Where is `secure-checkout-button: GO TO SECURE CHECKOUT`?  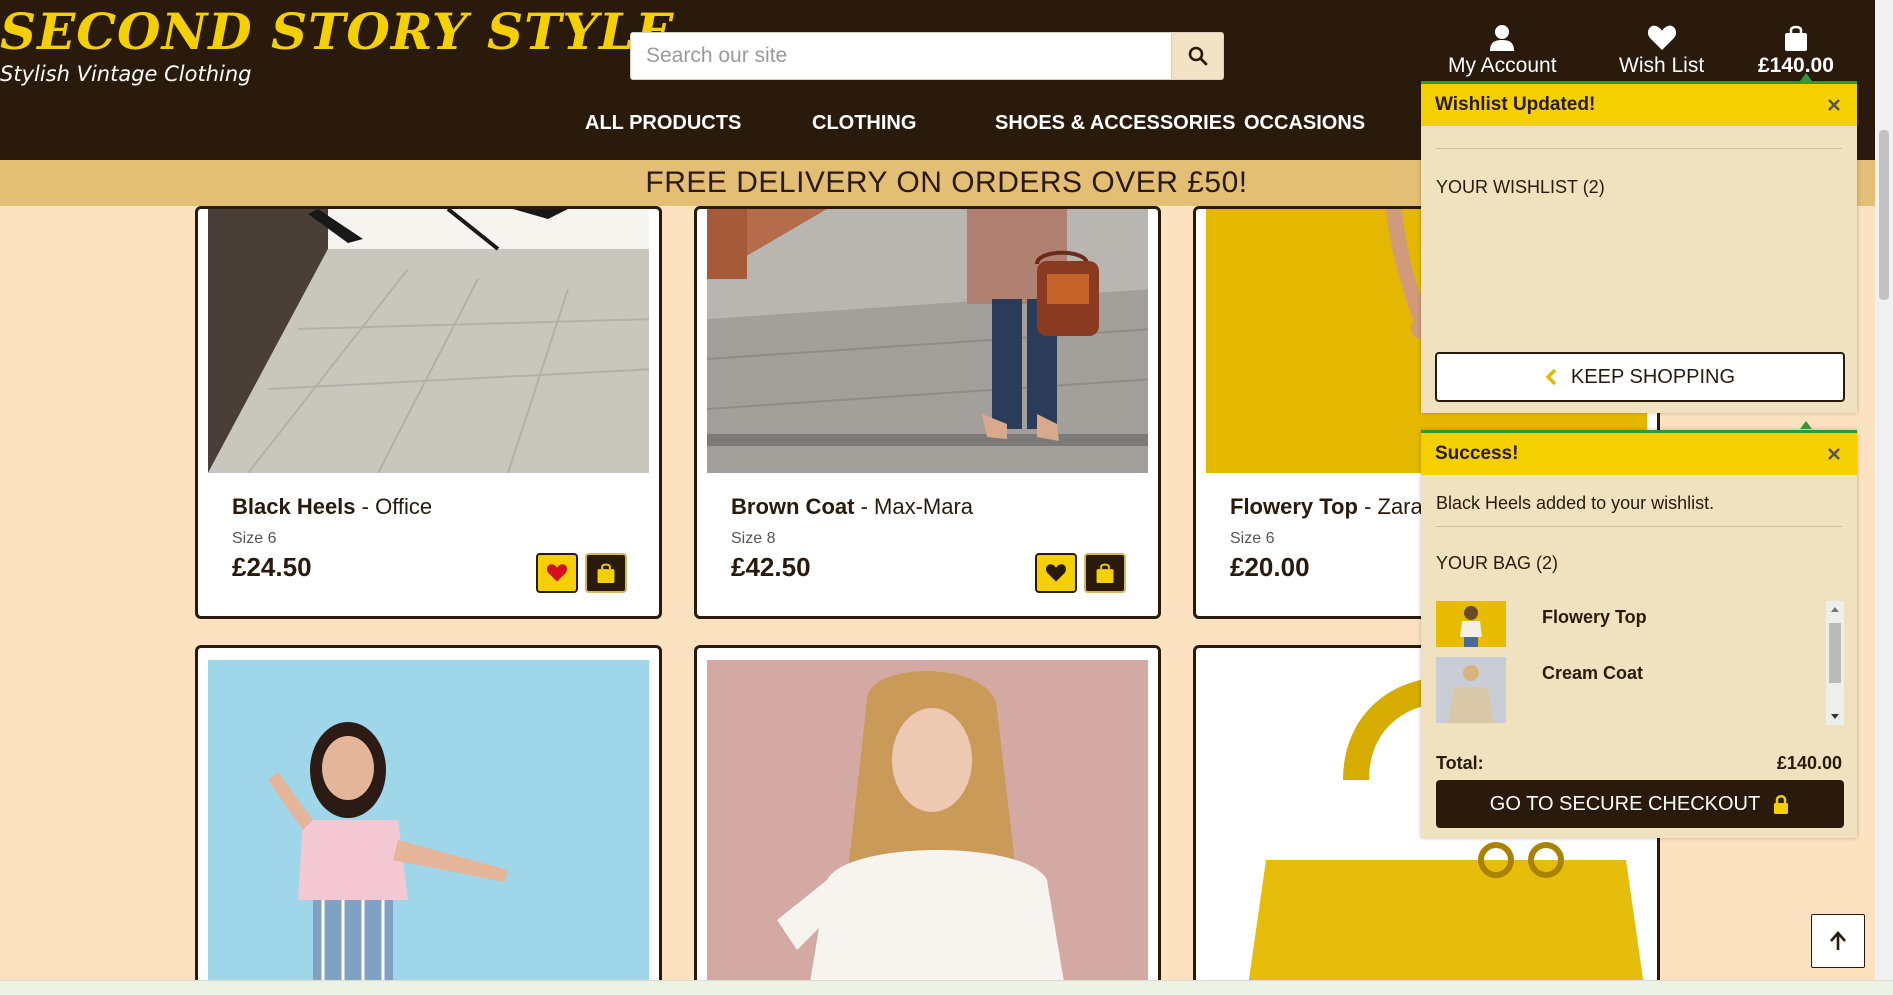 secure-checkout-button: GO TO SECURE CHECKOUT is located at coordinates (1640, 804).